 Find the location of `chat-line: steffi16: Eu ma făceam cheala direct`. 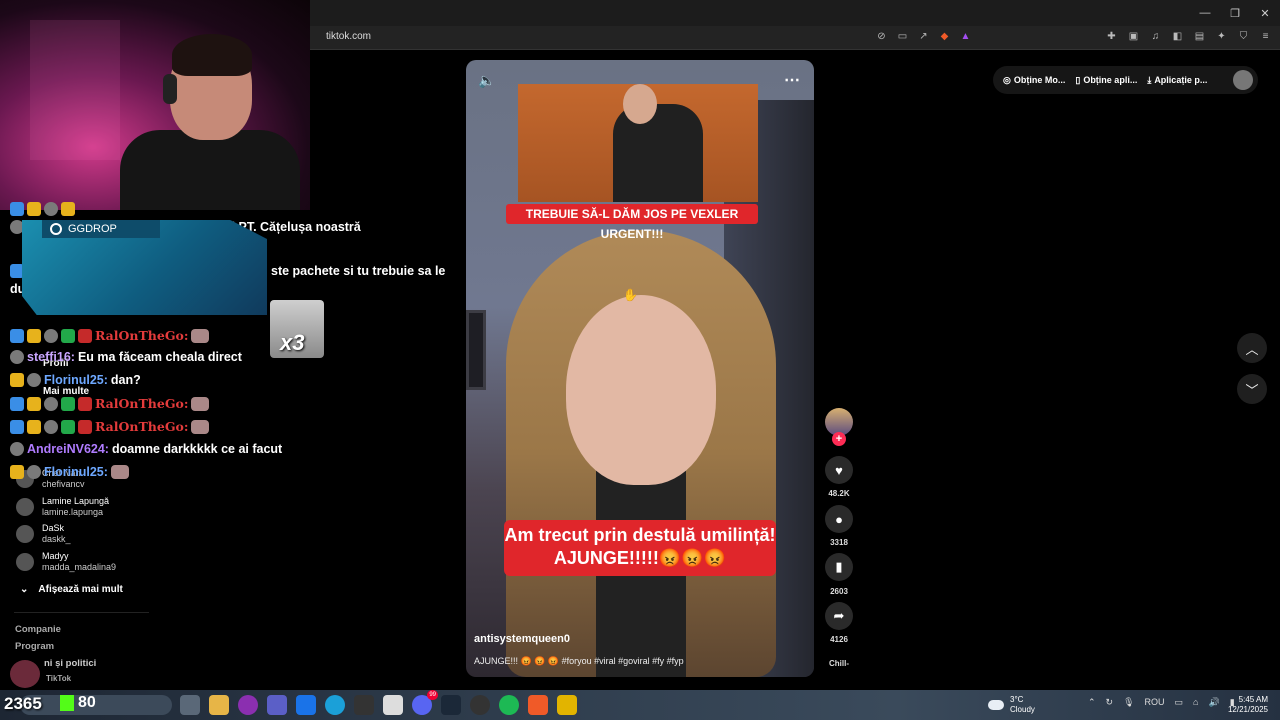

chat-line: steffi16: Eu ma făceam cheala direct is located at coordinates (126, 357).